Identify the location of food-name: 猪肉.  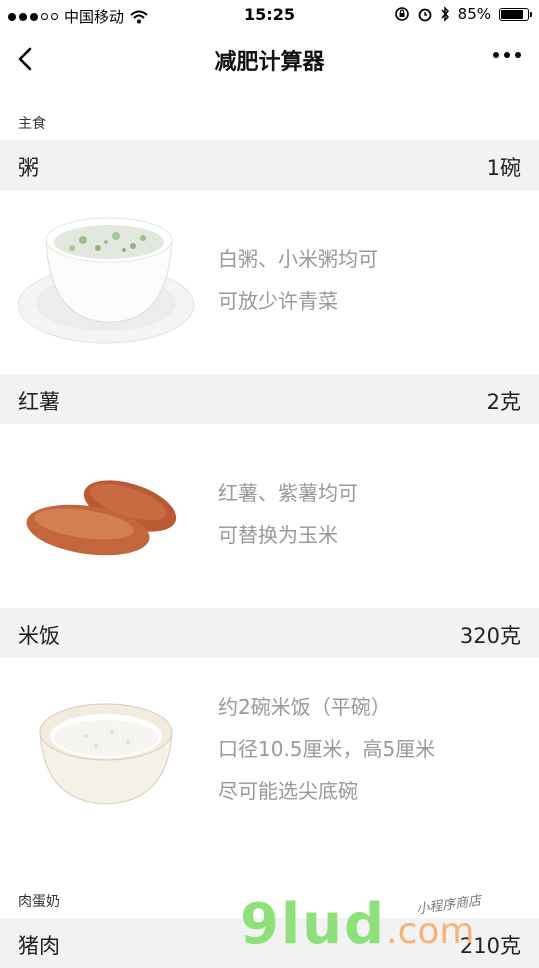
(39, 946).